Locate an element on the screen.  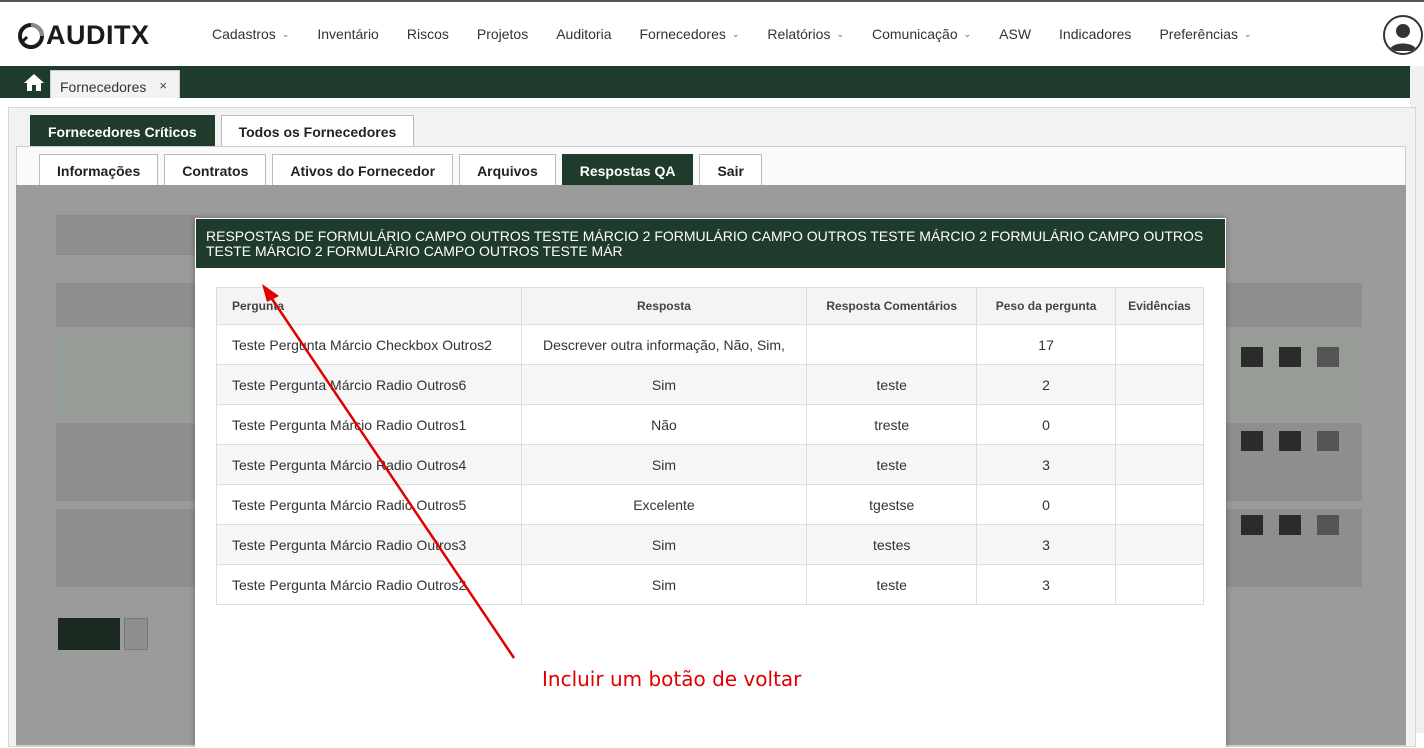
menu-item-label: Indicadores is located at coordinates (1095, 34).